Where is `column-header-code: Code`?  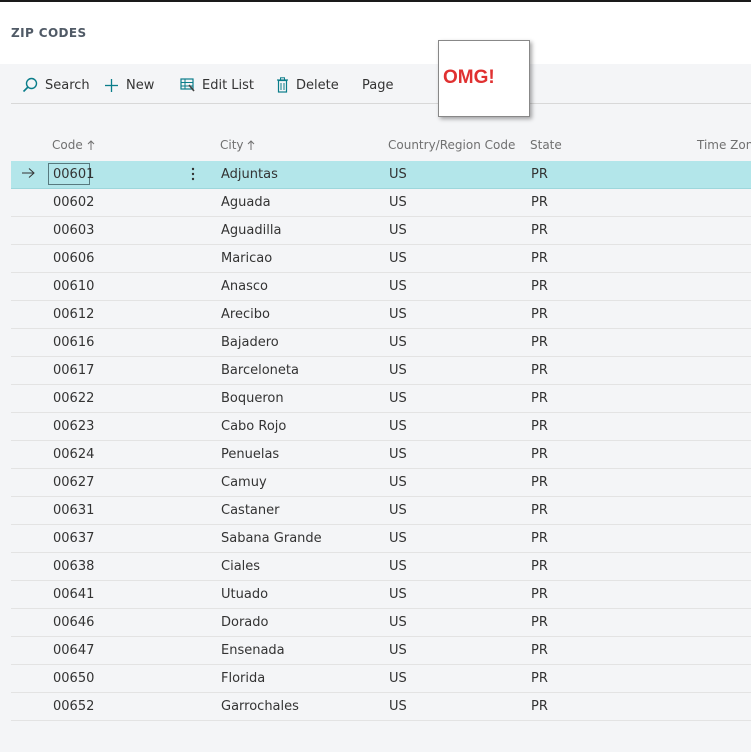 column-header-code: Code is located at coordinates (73, 145).